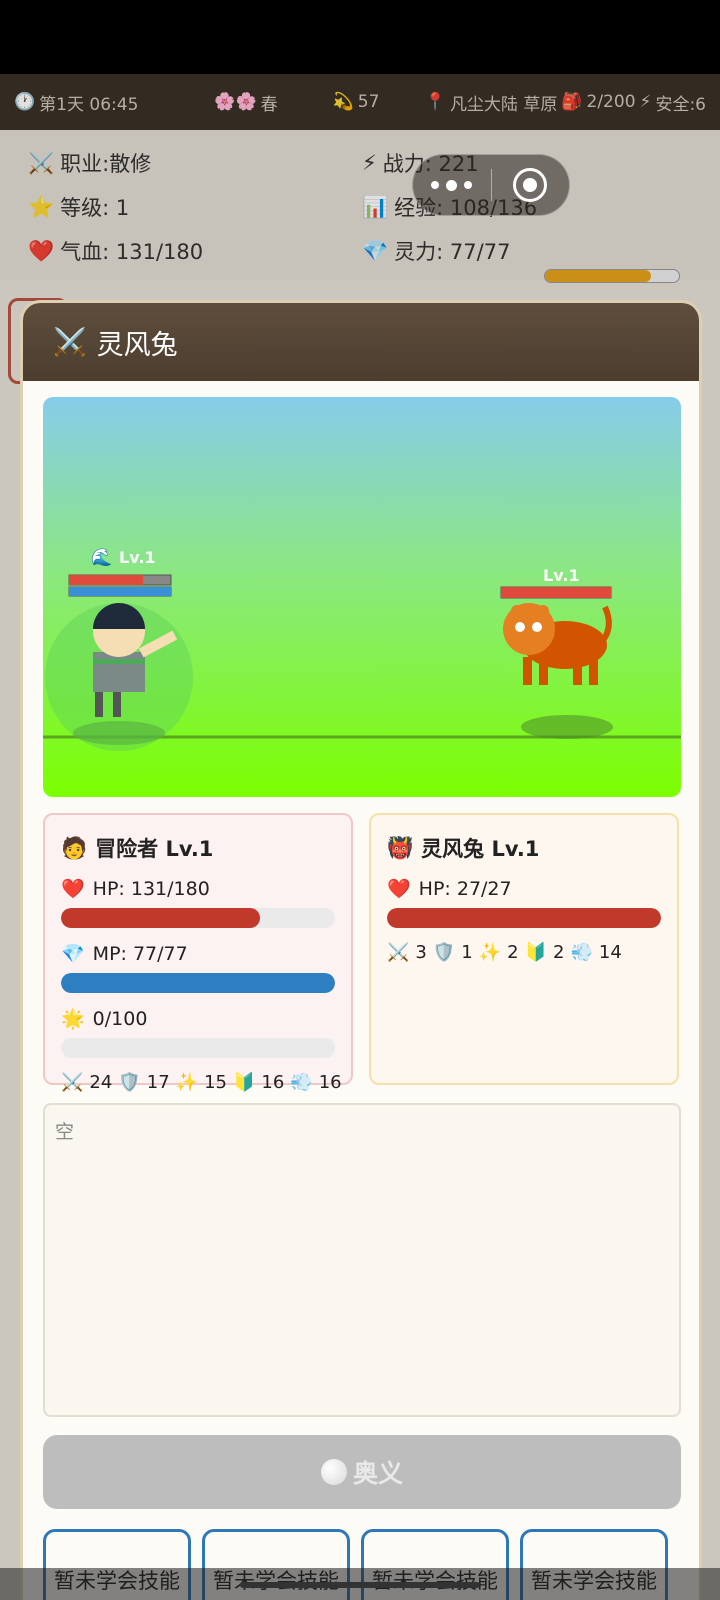  Describe the element at coordinates (465, 888) in the screenshot. I see `enemy-hp-text: HP: 27/27` at that location.